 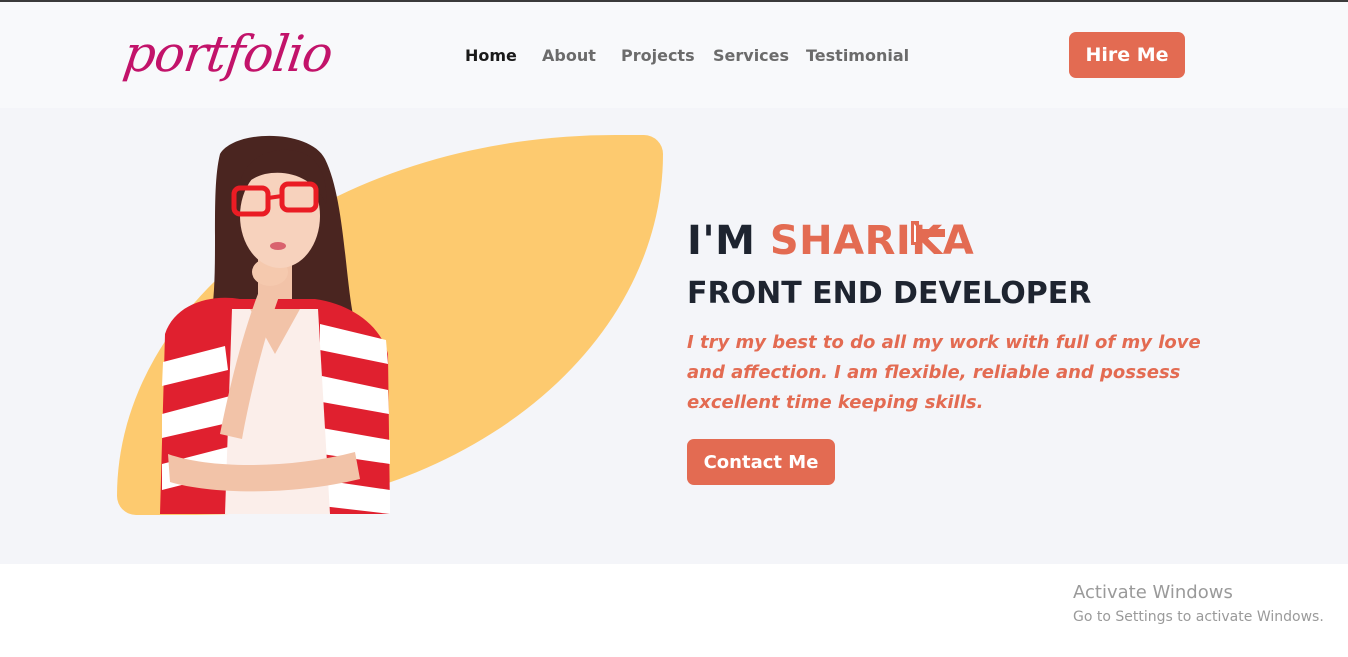 What do you see at coordinates (889, 293) in the screenshot?
I see `hero-subtitle: FRONT END DEVELOPER` at bounding box center [889, 293].